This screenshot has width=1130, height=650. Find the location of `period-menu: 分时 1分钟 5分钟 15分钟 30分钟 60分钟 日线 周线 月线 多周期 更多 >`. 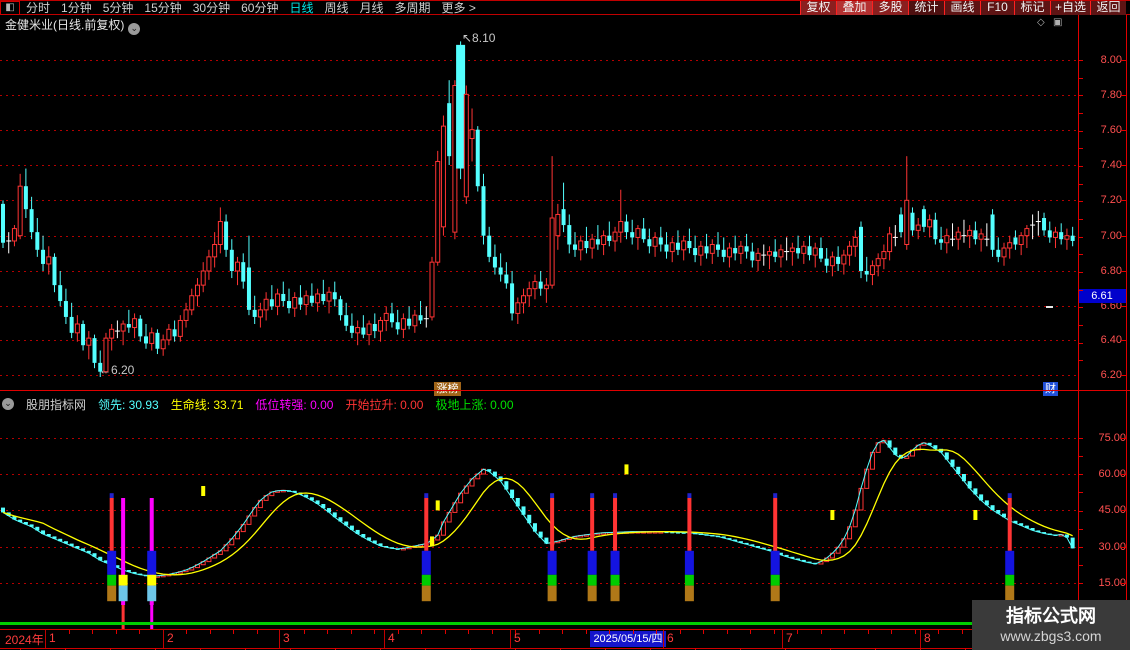

period-menu: 分时 1分钟 5分钟 15分钟 30分钟 60分钟 日线 周线 月线 多周期 更多 > is located at coordinates (251, 8).